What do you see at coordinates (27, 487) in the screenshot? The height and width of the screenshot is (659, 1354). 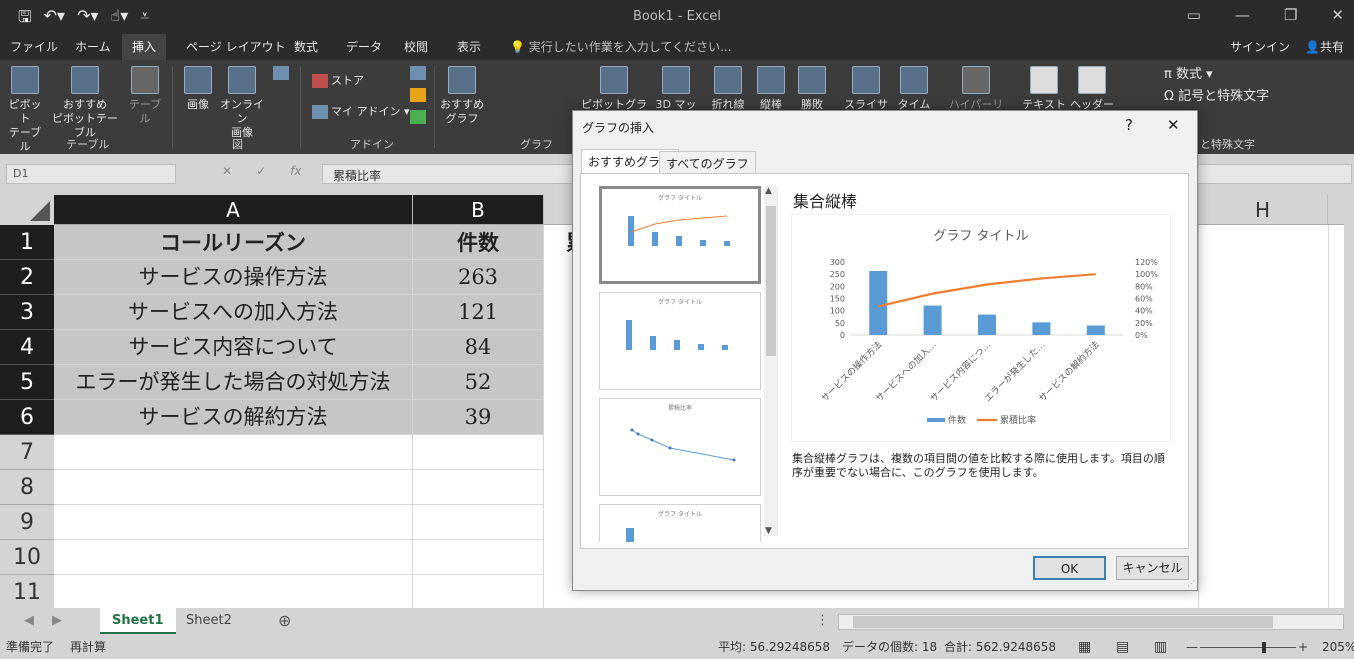 I see `row-header-8: 8` at bounding box center [27, 487].